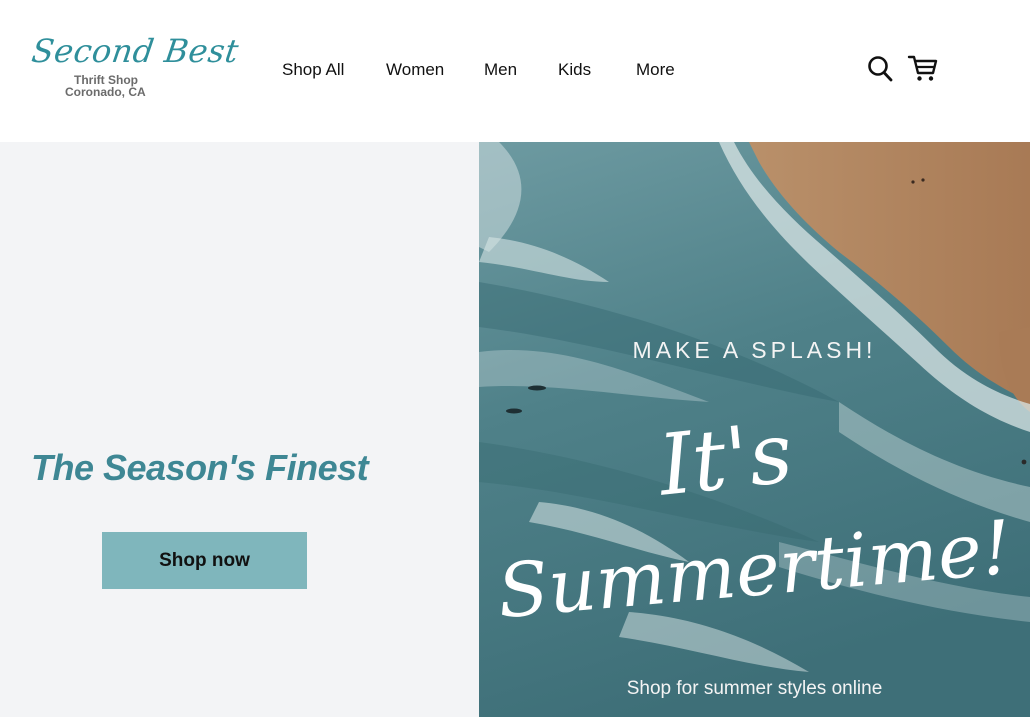 This screenshot has height=717, width=1030. I want to click on nav-kids: Kids, so click(574, 70).